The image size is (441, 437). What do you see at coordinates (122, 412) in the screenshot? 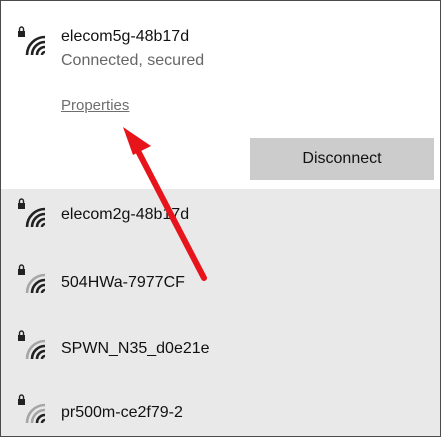
I see `network-name: pr500m-ce2f79-2` at bounding box center [122, 412].